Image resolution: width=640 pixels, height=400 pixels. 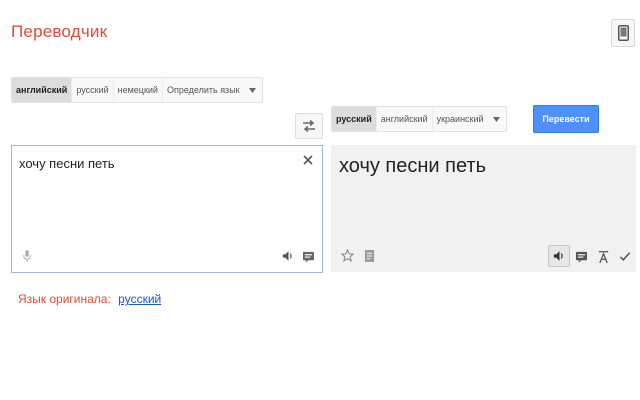 What do you see at coordinates (59, 31) in the screenshot?
I see `app-title: Переводчик` at bounding box center [59, 31].